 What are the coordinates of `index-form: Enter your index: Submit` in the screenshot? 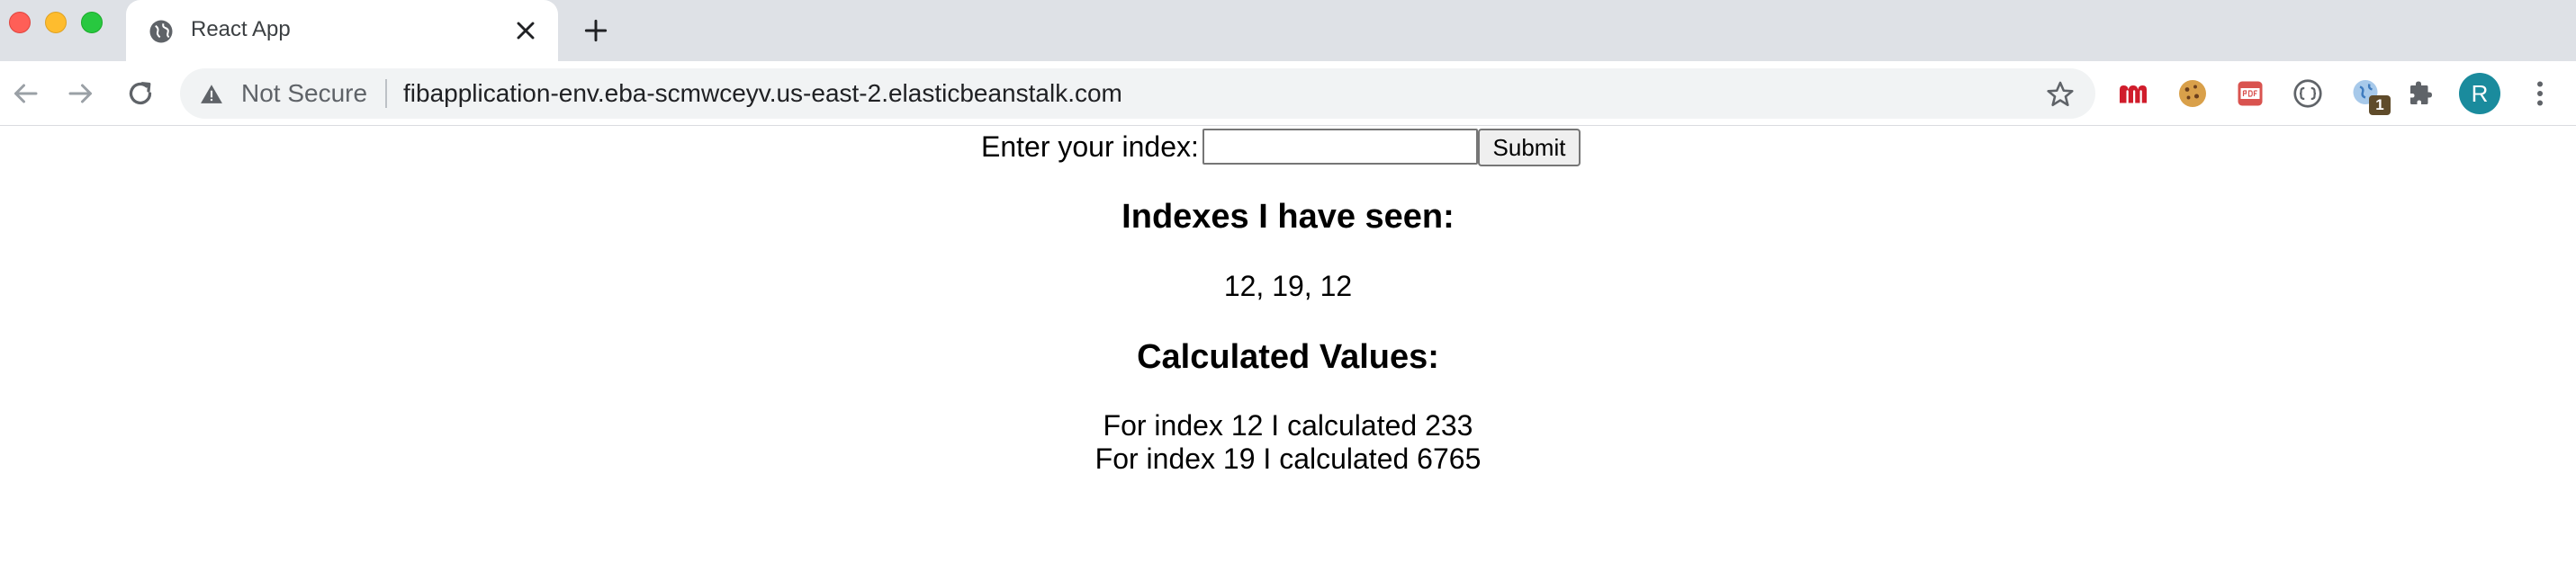 It's located at (1288, 146).